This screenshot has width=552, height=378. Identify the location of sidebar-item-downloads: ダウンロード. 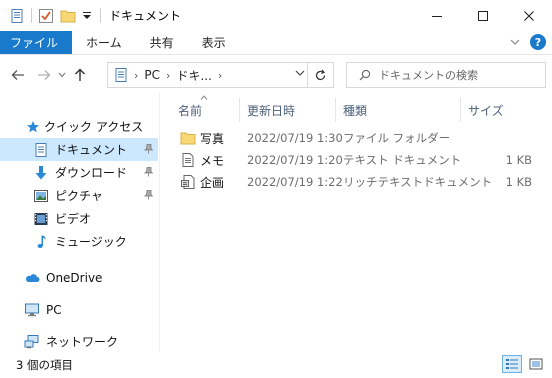
(79, 172).